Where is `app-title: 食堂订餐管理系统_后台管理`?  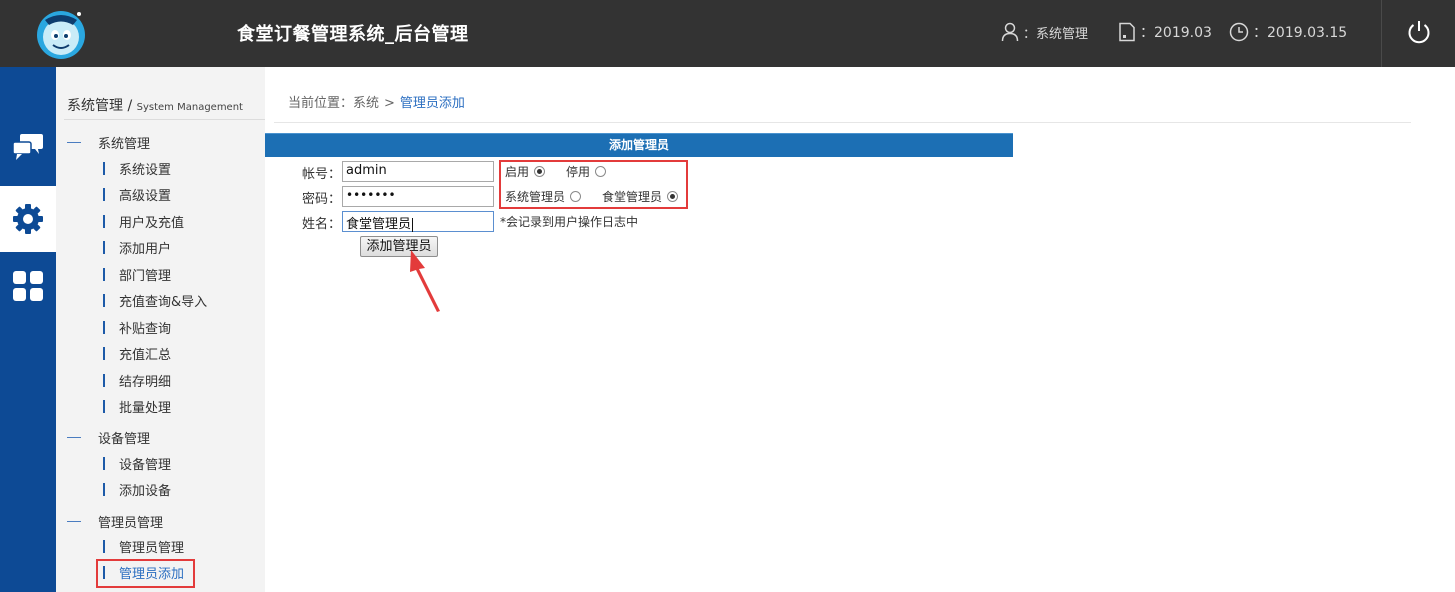 app-title: 食堂订餐管理系统_后台管理 is located at coordinates (353, 34).